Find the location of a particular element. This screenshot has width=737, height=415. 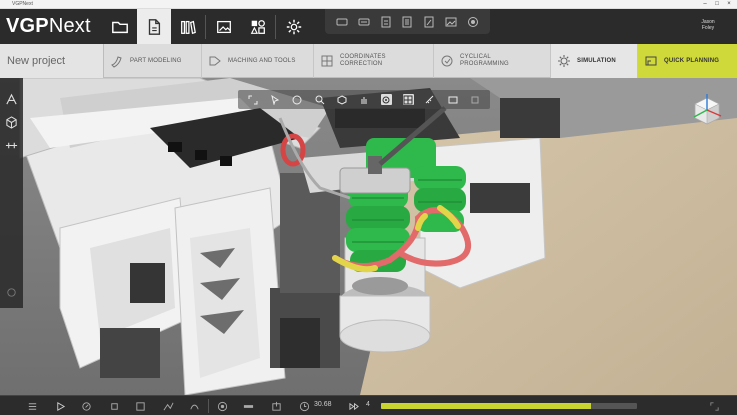

focus-button is located at coordinates (386, 99).